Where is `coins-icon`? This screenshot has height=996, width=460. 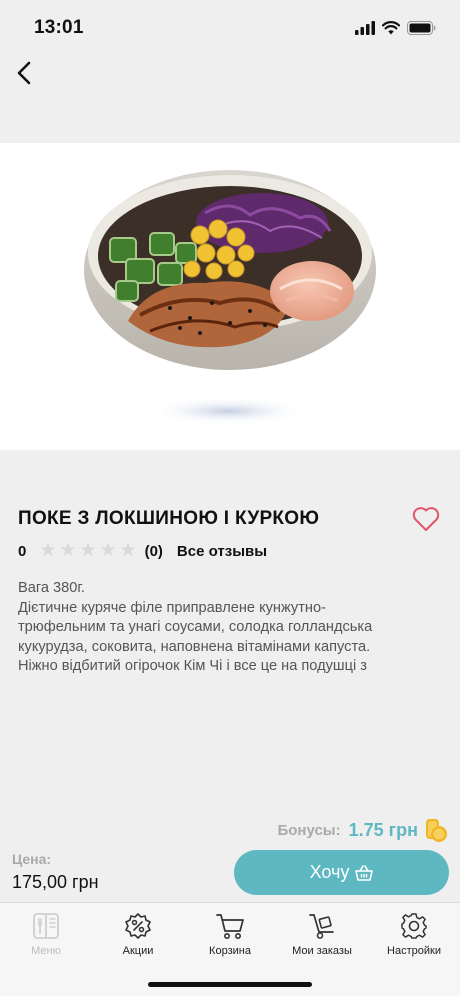 coins-icon is located at coordinates (436, 830).